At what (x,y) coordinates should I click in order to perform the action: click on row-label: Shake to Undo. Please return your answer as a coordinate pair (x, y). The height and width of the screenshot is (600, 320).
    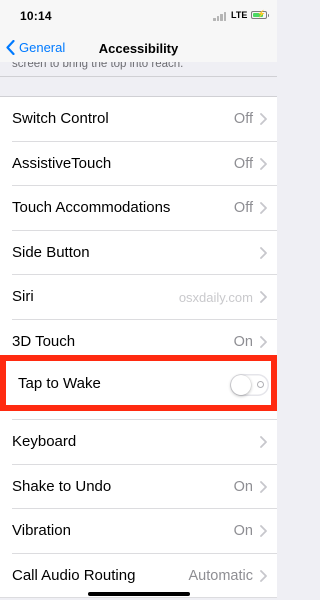
    Looking at the image, I should click on (62, 486).